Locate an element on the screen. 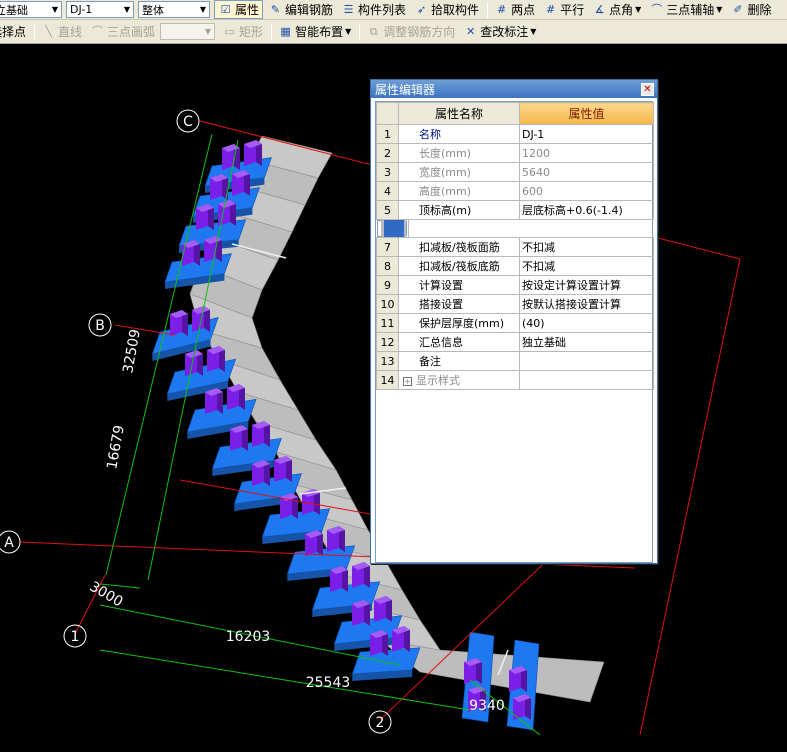 This screenshot has height=752, width=787. eraser-icon: ✐ is located at coordinates (738, 9).